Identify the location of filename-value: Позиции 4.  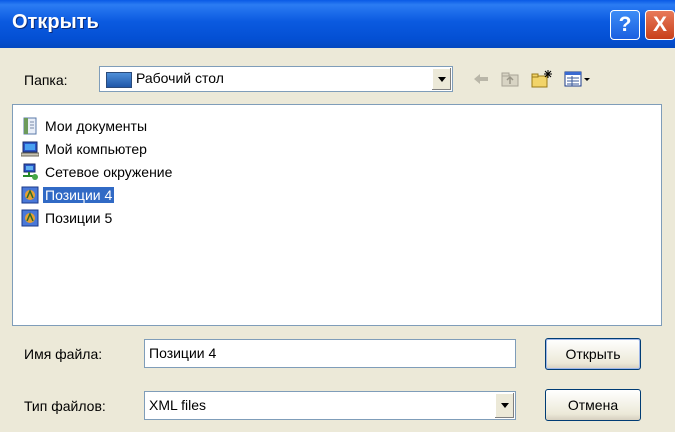
(183, 353).